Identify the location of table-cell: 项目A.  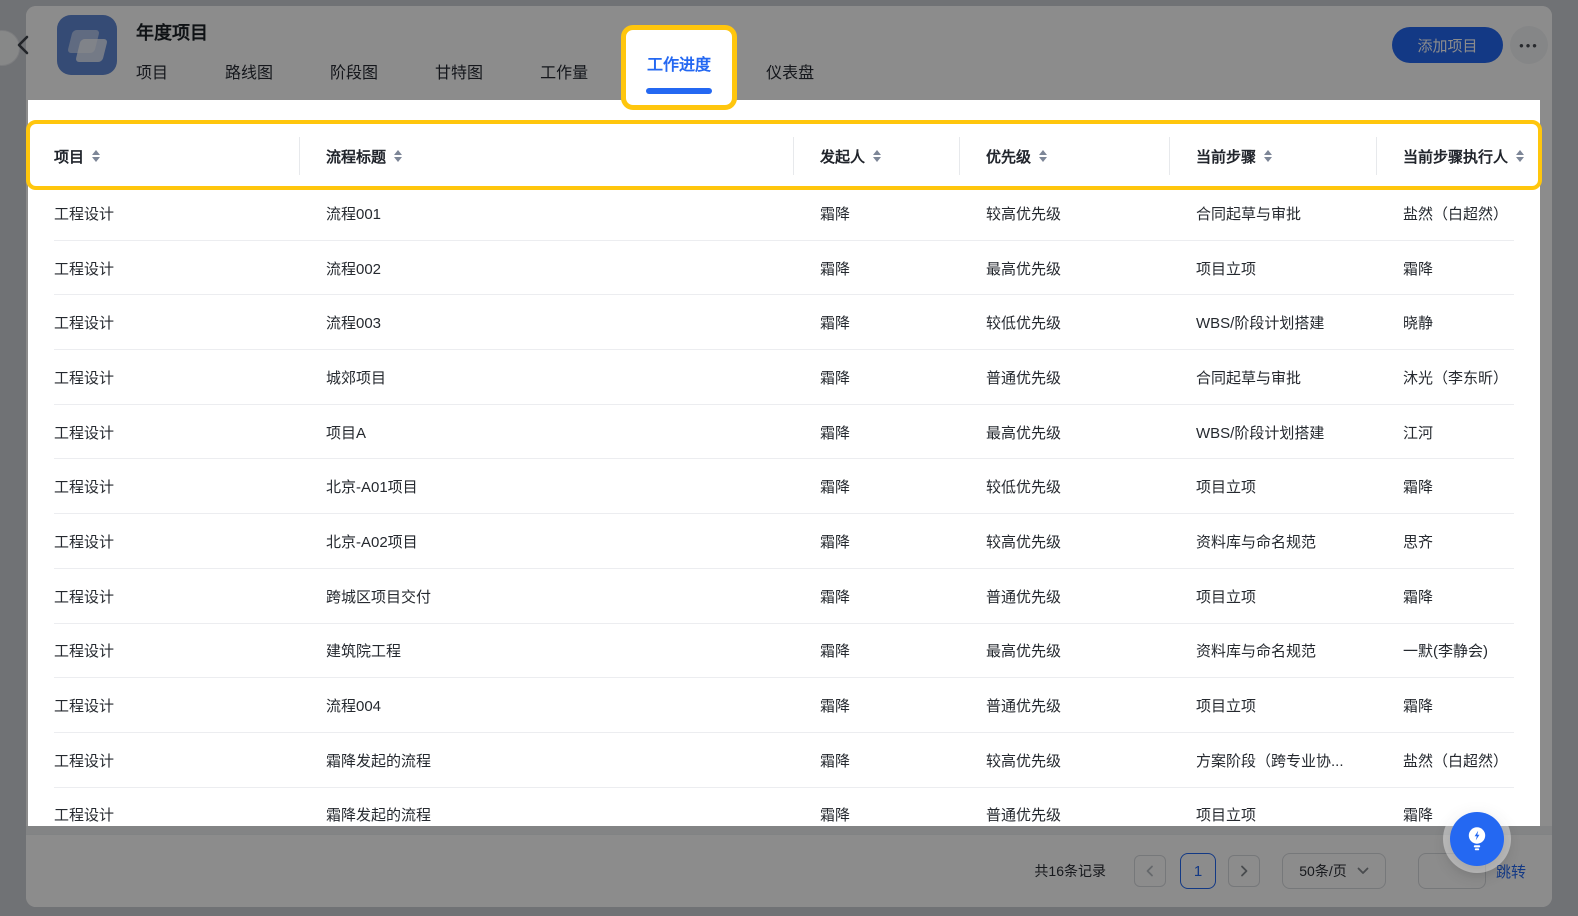
(346, 433).